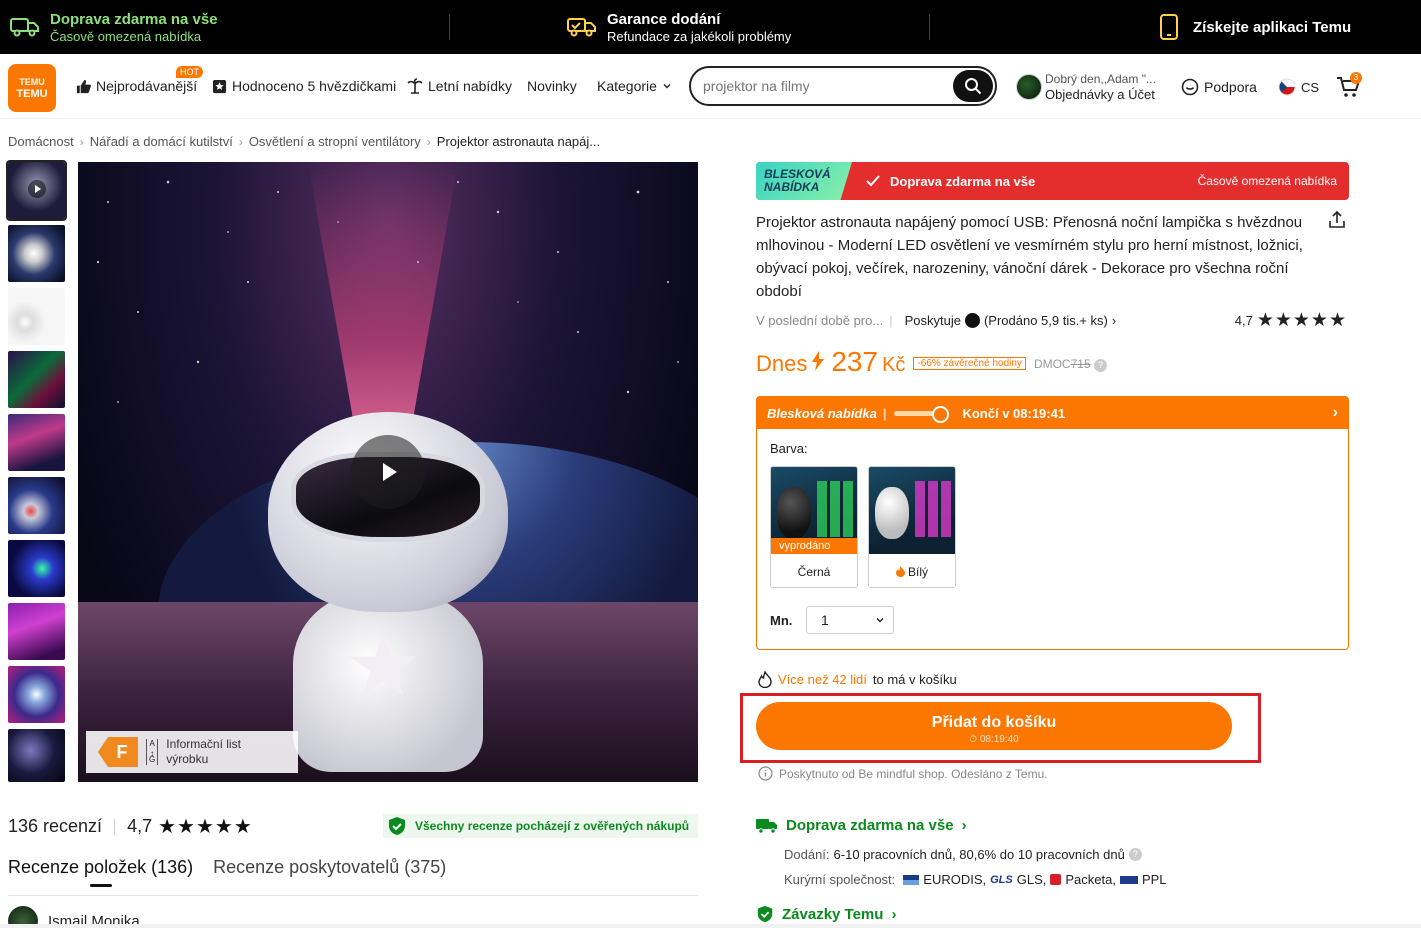 The height and width of the screenshot is (928, 1421). What do you see at coordinates (1052, 413) in the screenshot?
I see `flash-offer-header: Blesková nabídka | Končí v 08:19:41 ›` at bounding box center [1052, 413].